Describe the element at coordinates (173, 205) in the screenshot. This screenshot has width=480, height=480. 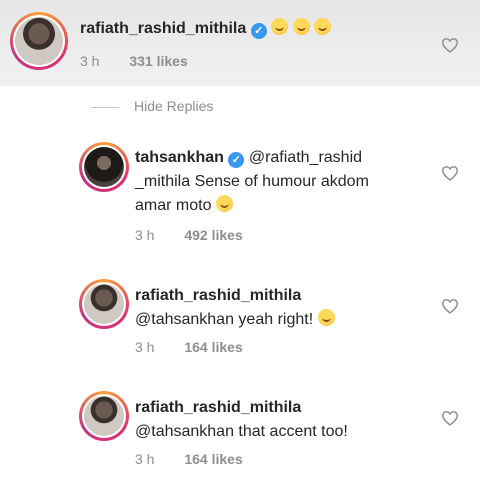
I see `comment-text: amar moto` at that location.